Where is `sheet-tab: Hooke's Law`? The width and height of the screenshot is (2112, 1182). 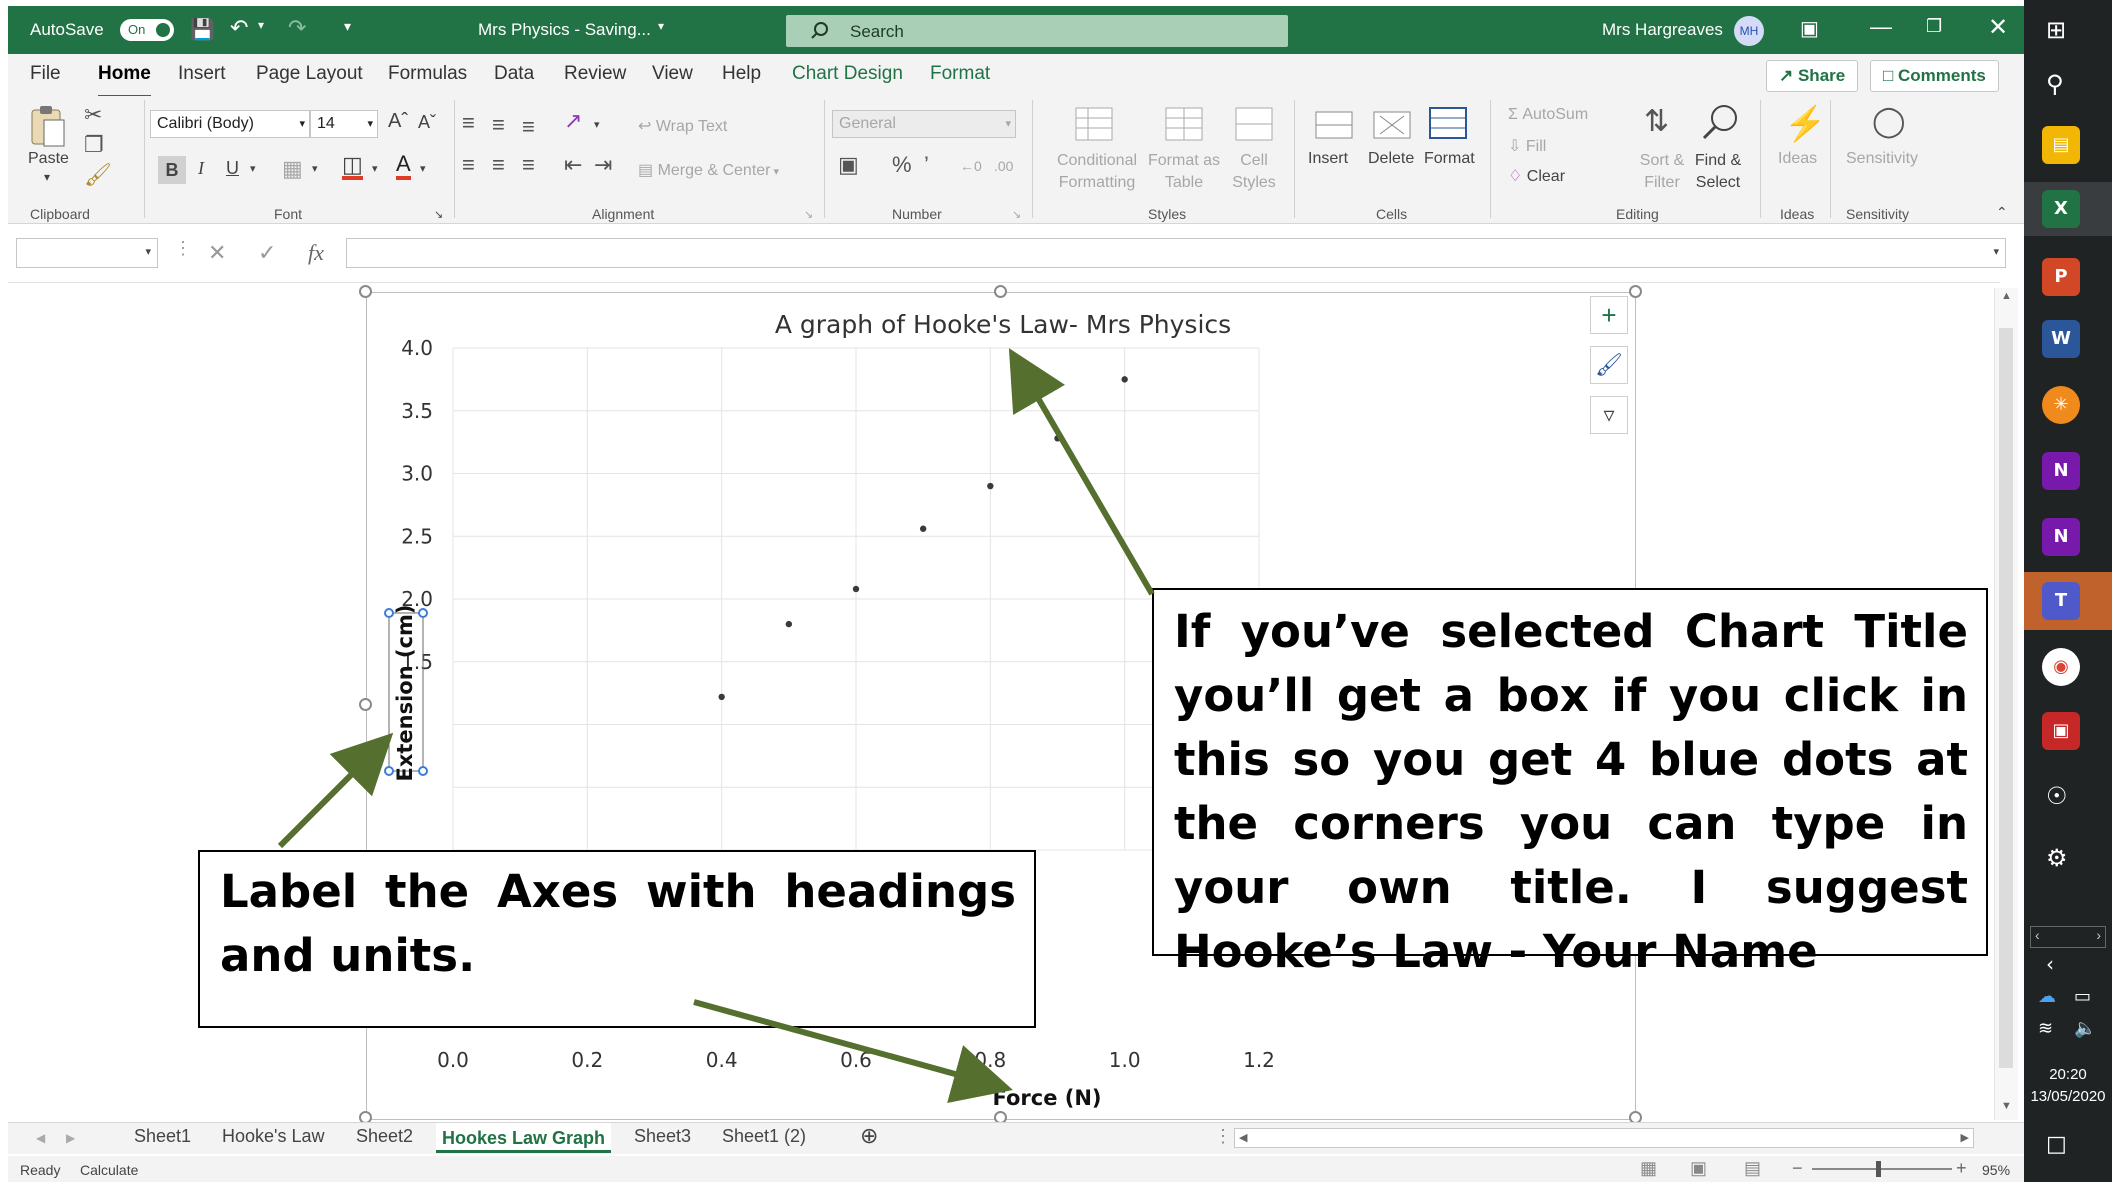 sheet-tab: Hooke's Law is located at coordinates (273, 1136).